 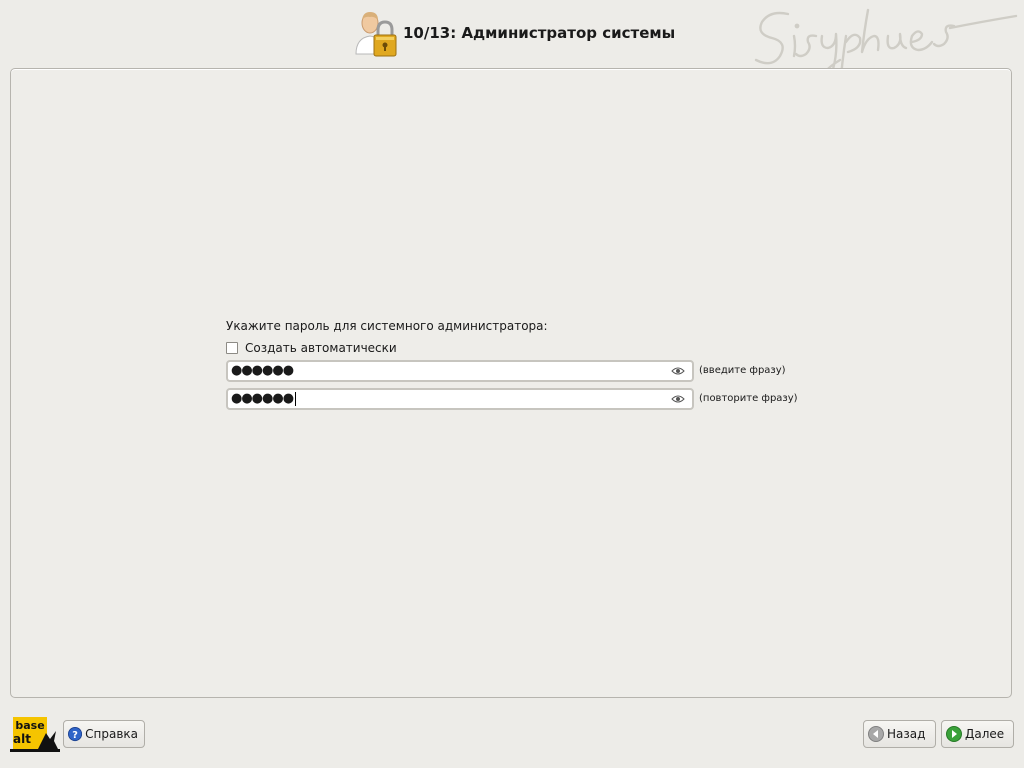 I want to click on password-confirm-hint: (повторите фразу), so click(x=748, y=398).